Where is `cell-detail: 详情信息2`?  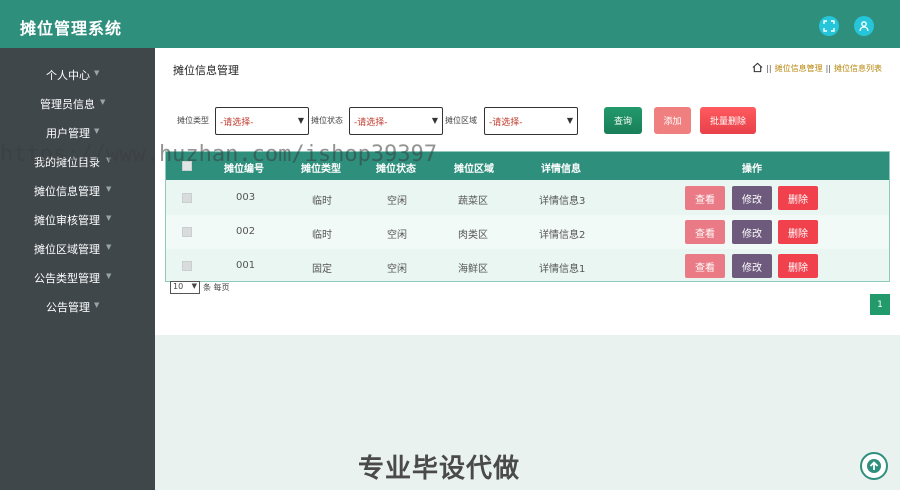 cell-detail: 详情信息2 is located at coordinates (562, 235).